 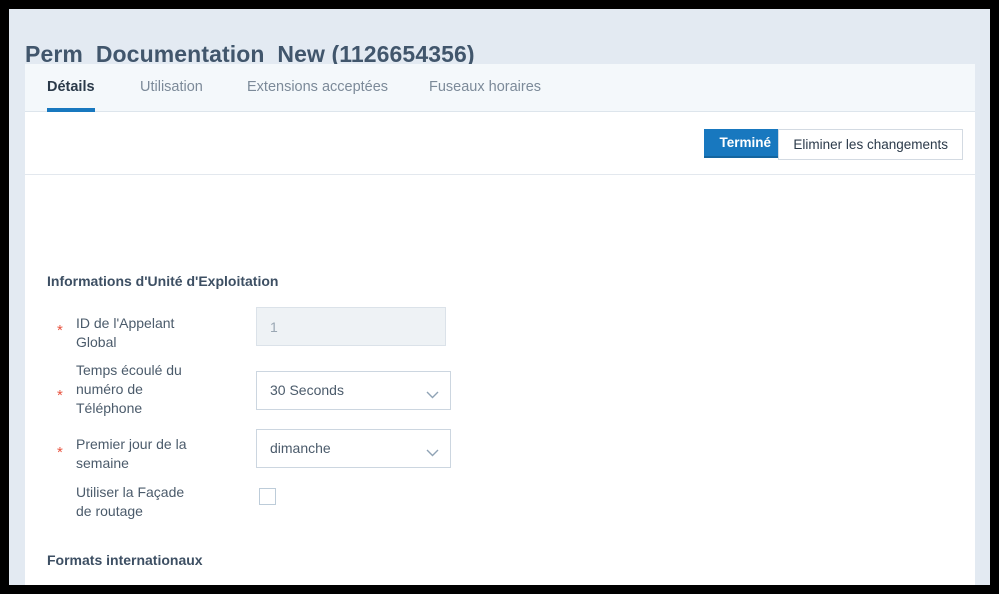 What do you see at coordinates (60, 330) in the screenshot?
I see `required-marker-caller-id: *` at bounding box center [60, 330].